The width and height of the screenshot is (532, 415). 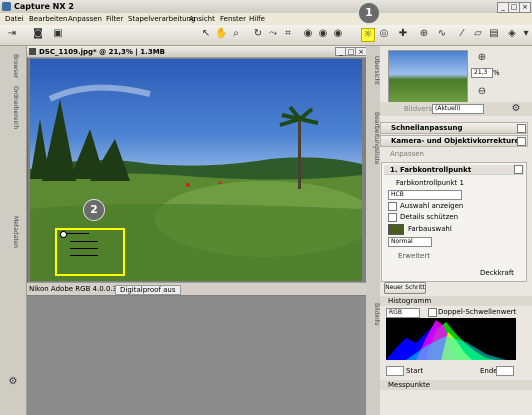 What do you see at coordinates (13, 382) in the screenshot?
I see `settings-icon: ⚙` at bounding box center [13, 382].